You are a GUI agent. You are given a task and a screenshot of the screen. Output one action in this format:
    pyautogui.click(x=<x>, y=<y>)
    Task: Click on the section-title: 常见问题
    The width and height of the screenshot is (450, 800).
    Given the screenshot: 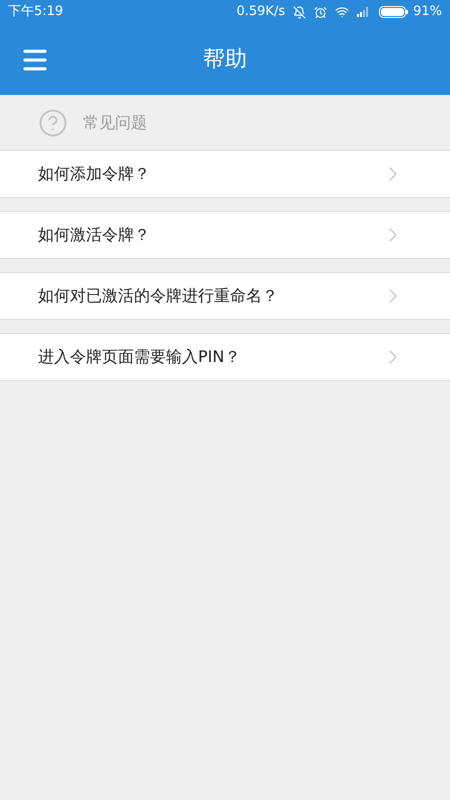 What is the action you would take?
    pyautogui.click(x=115, y=123)
    